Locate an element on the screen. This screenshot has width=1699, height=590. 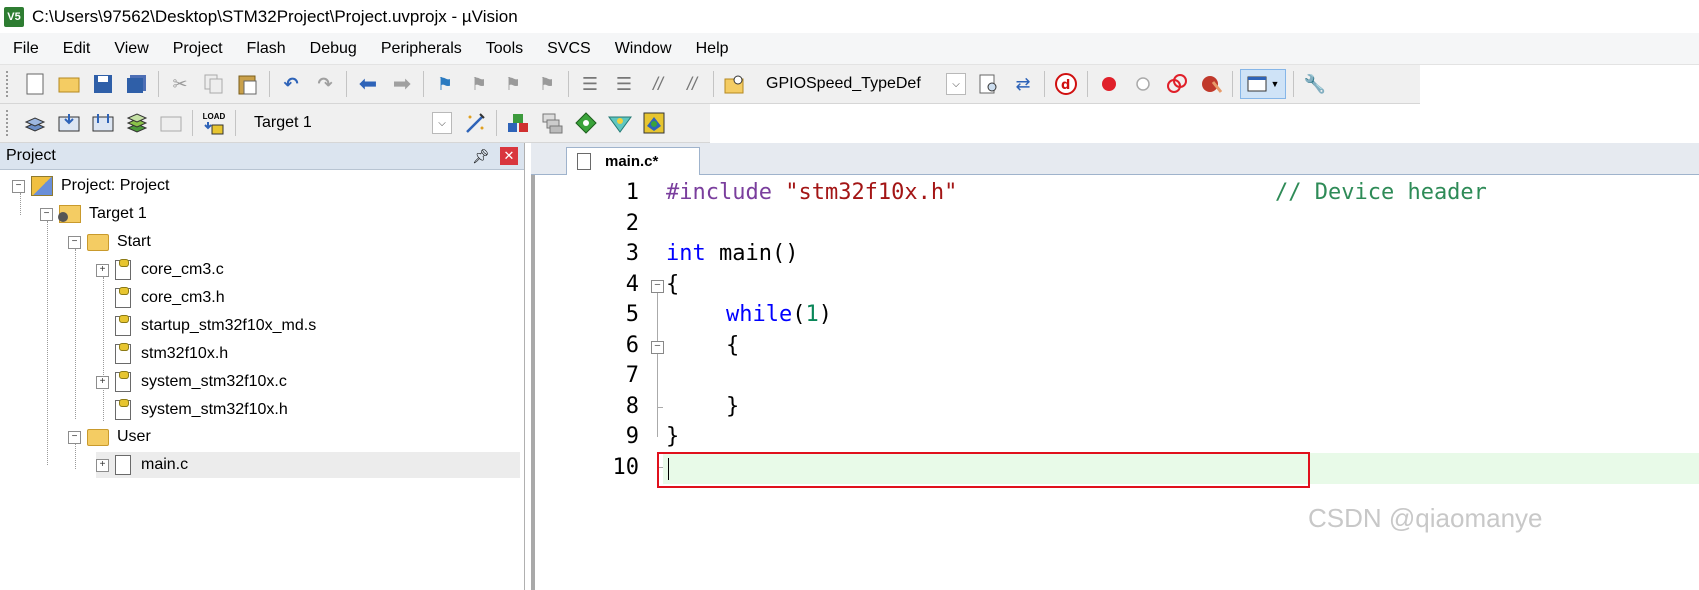
nav-forward-icon: ➡ is located at coordinates (402, 84).